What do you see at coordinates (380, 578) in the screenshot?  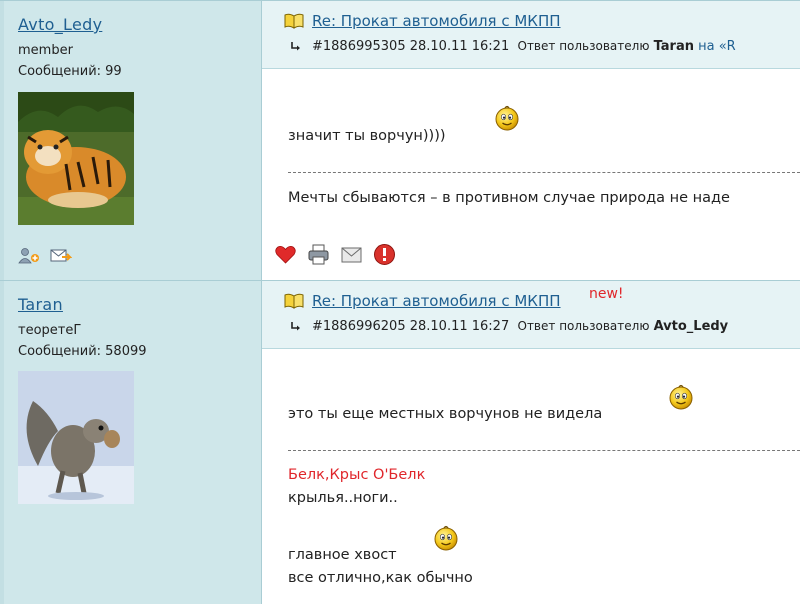 I see `signature-text: все отлично,как обычно` at bounding box center [380, 578].